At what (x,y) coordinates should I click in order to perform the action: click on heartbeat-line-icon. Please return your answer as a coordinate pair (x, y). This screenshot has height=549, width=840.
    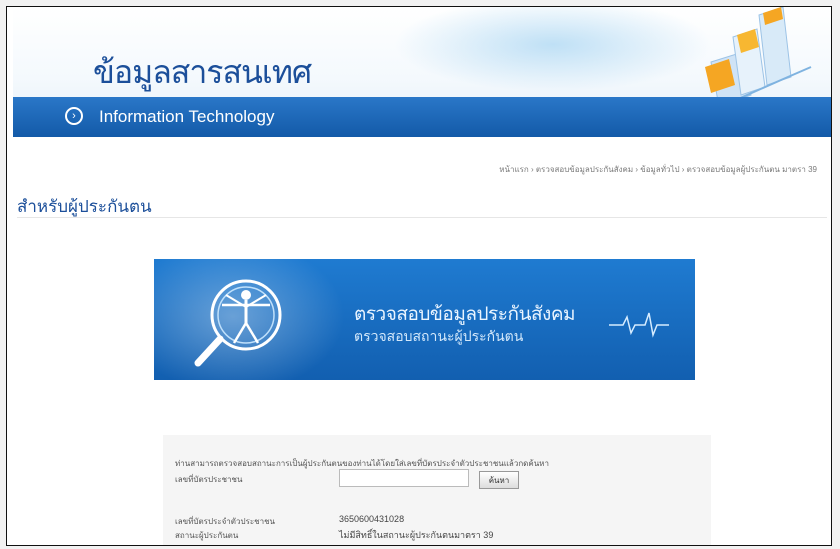
    Looking at the image, I should click on (639, 325).